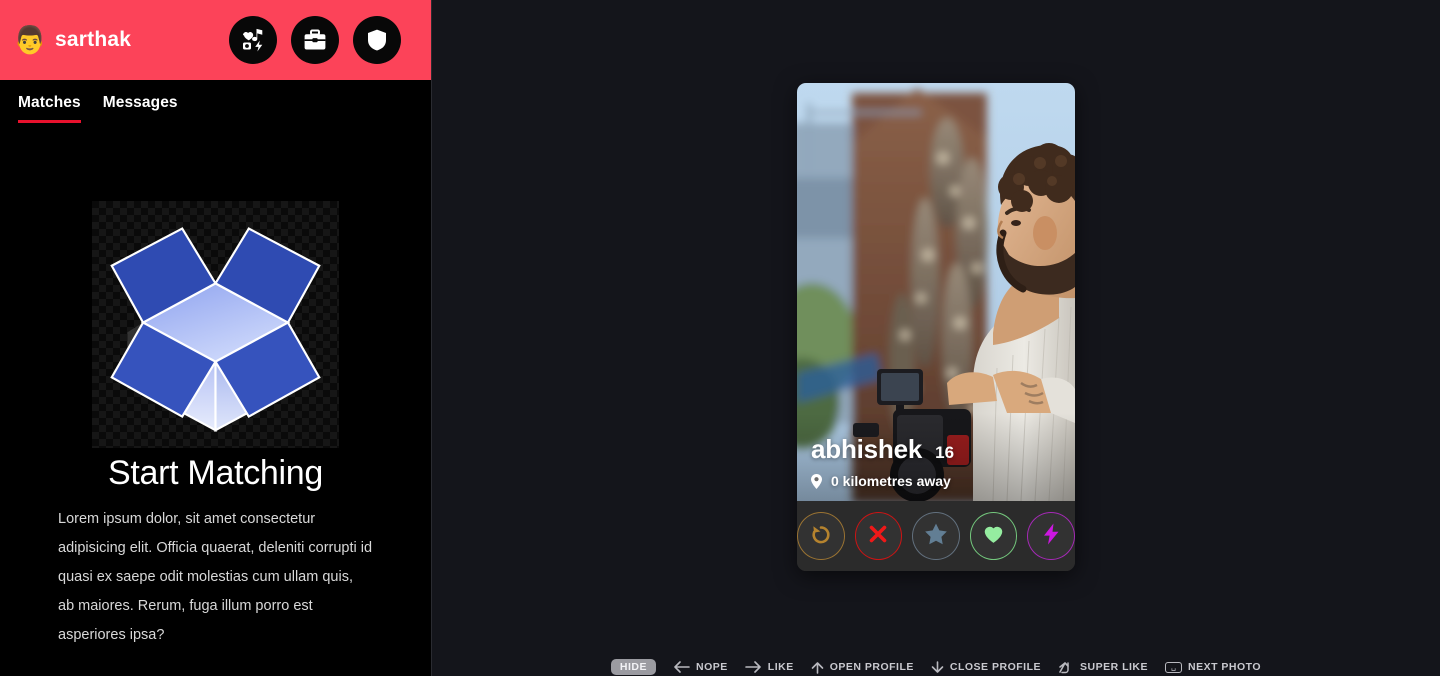  Describe the element at coordinates (936, 292) in the screenshot. I see `profile-photo: abhishek 16 0 kilometres away` at that location.